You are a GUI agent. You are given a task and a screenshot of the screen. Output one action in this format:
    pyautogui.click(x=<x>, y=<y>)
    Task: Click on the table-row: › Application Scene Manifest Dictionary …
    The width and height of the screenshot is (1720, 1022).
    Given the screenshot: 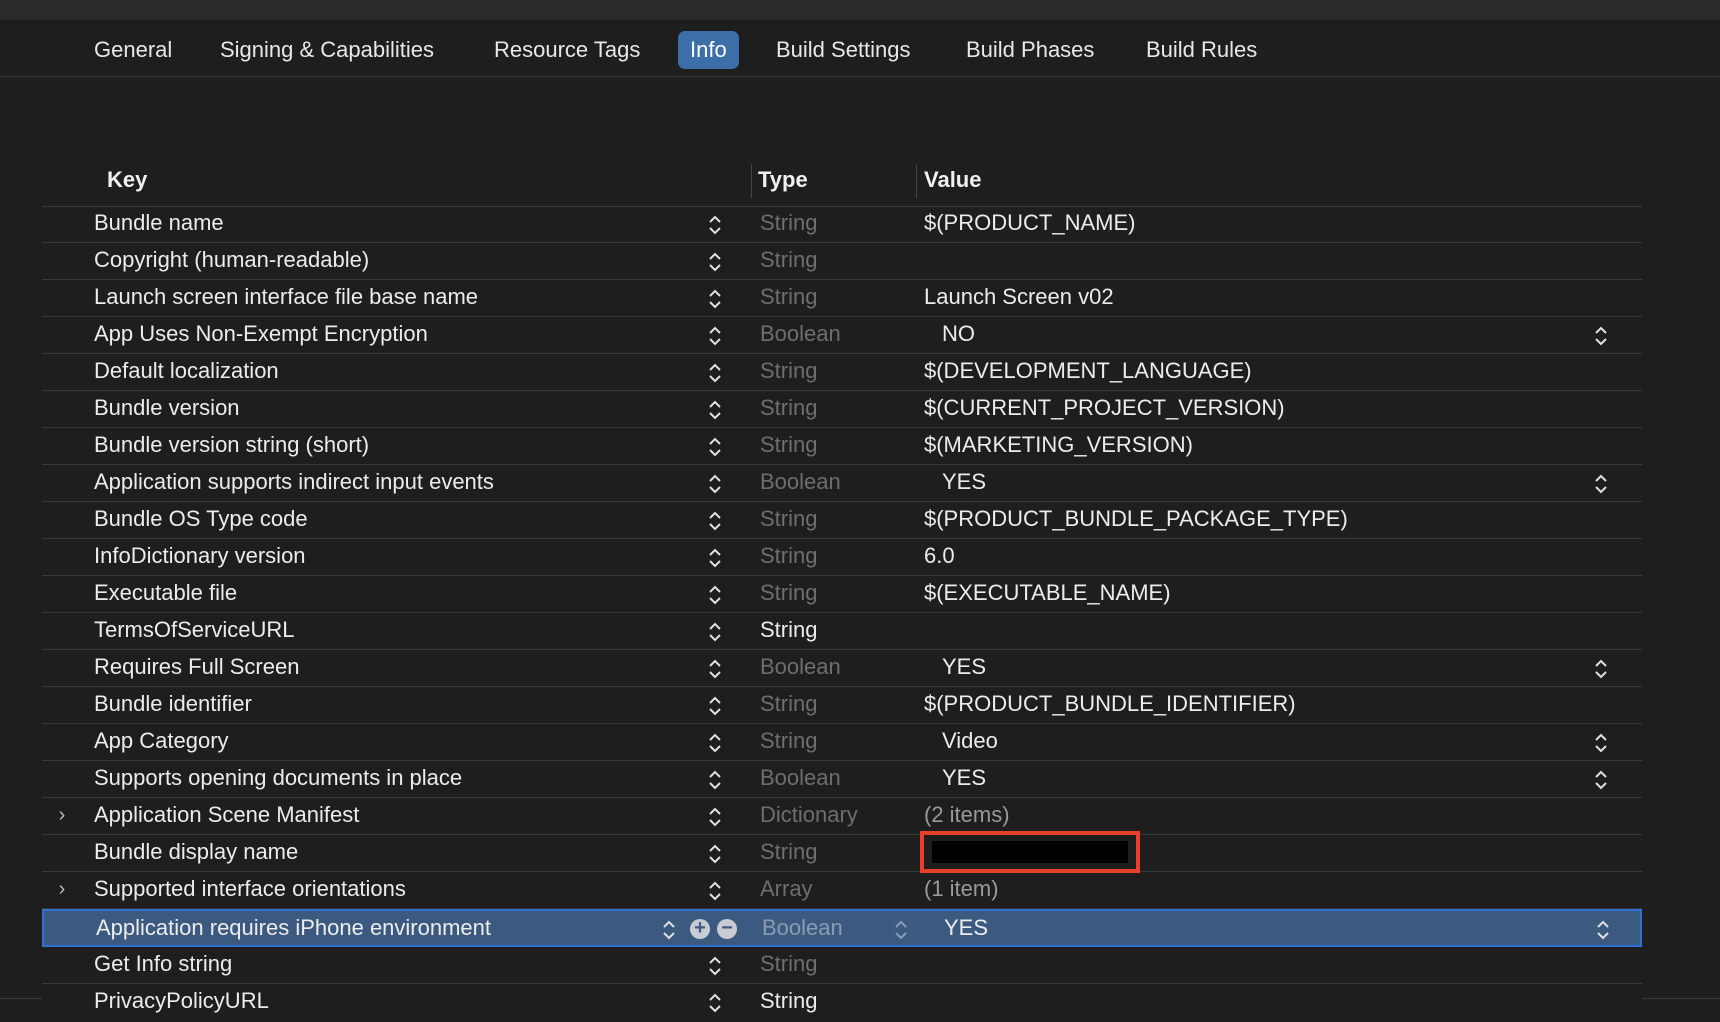 What is the action you would take?
    pyautogui.click(x=842, y=816)
    